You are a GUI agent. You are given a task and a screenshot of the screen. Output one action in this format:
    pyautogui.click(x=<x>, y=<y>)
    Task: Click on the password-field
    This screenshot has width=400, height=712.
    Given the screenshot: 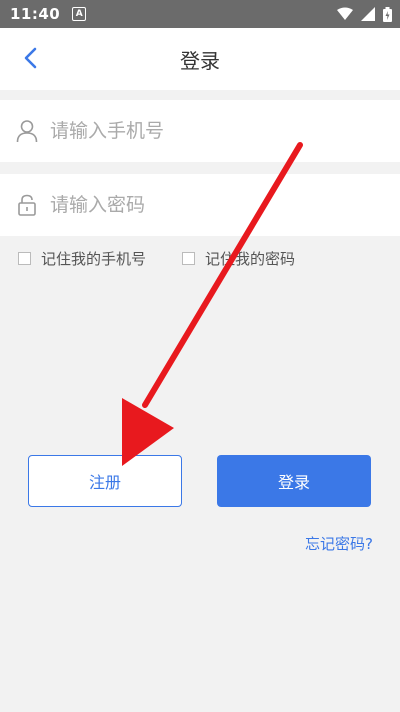 What is the action you would take?
    pyautogui.click(x=200, y=205)
    